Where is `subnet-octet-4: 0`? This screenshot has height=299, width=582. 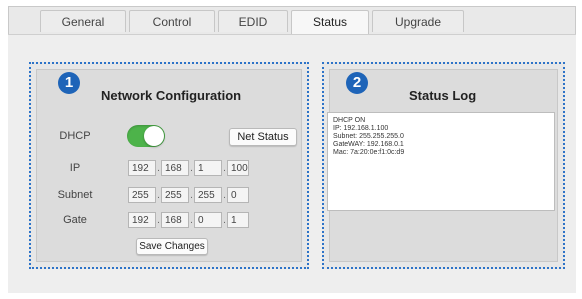 subnet-octet-4: 0 is located at coordinates (238, 195).